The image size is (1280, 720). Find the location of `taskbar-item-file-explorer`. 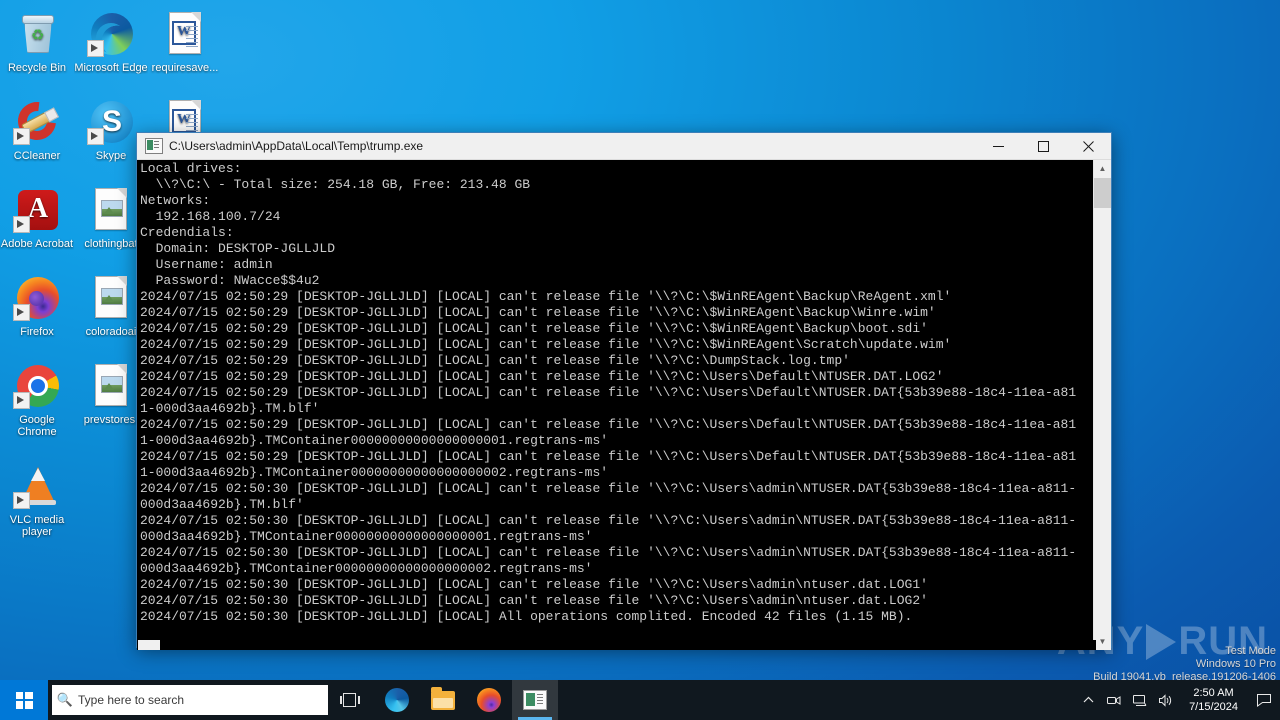

taskbar-item-file-explorer is located at coordinates (443, 700).